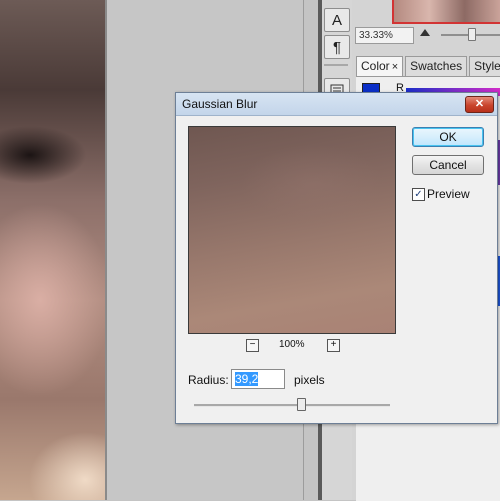 This screenshot has height=501, width=500. I want to click on radius-slider-thumb, so click(302, 404).